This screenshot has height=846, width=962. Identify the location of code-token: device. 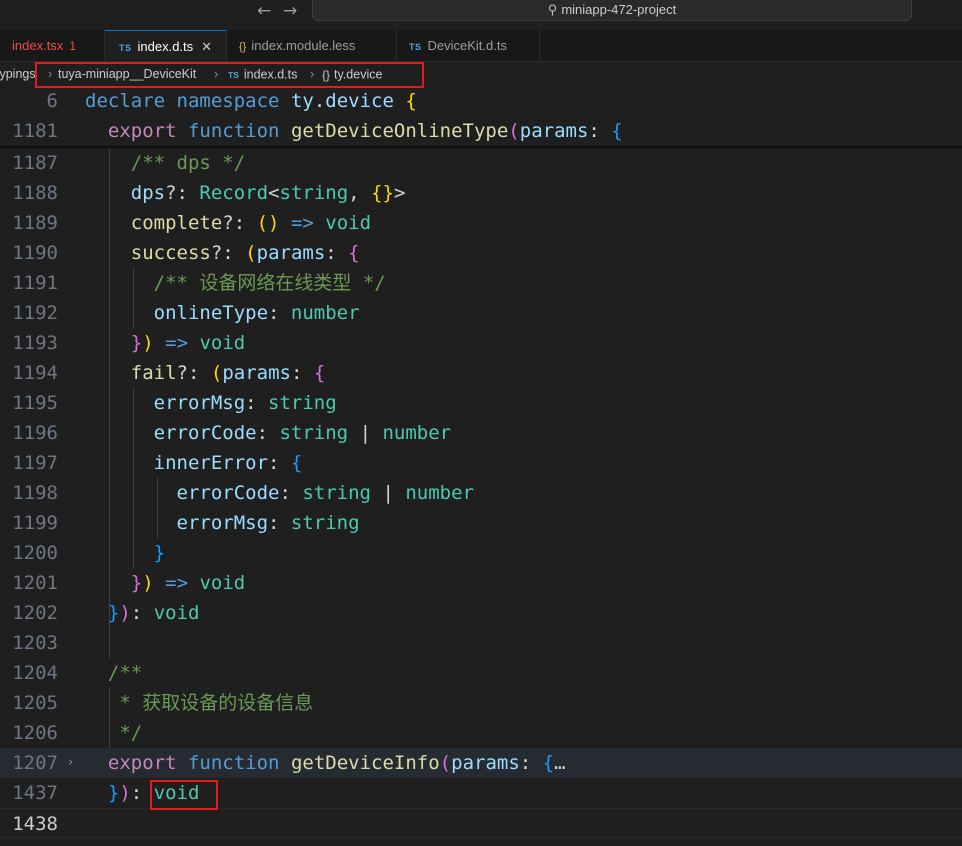
(359, 101).